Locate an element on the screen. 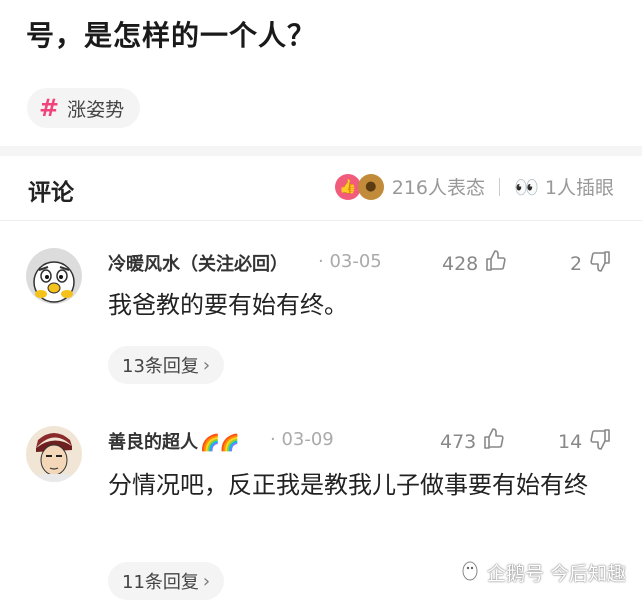  comment-date: · 03-05 is located at coordinates (350, 261).